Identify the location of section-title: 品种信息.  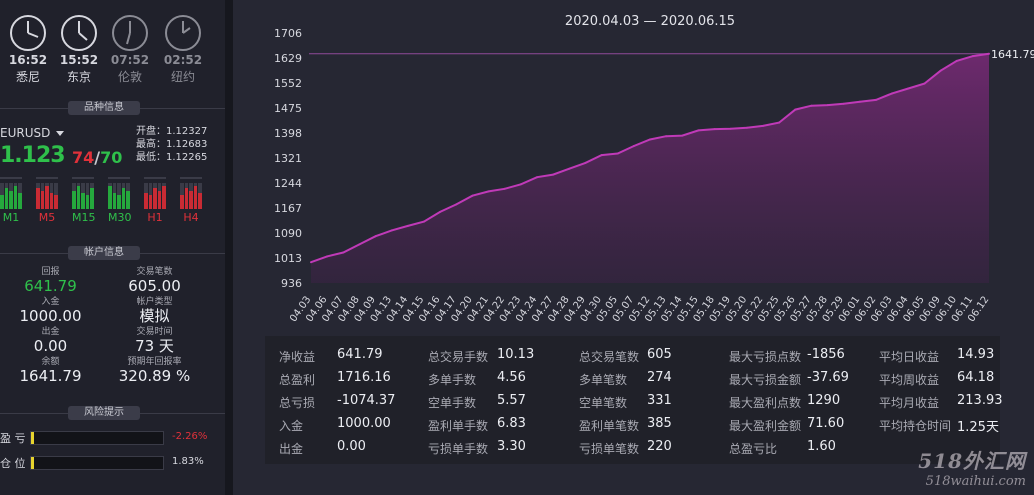
(104, 108).